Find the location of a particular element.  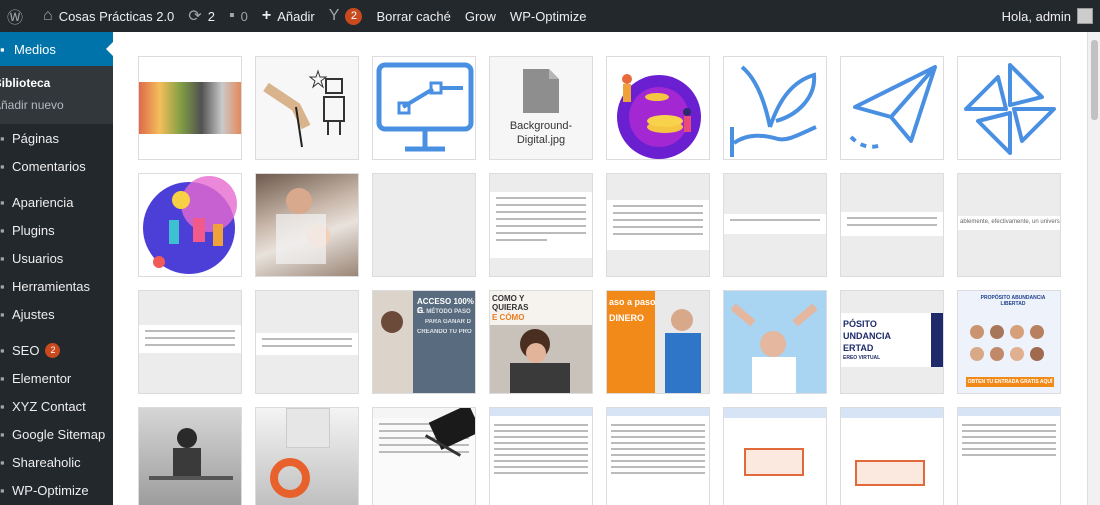

yoast-icon: Y is located at coordinates (334, 15).